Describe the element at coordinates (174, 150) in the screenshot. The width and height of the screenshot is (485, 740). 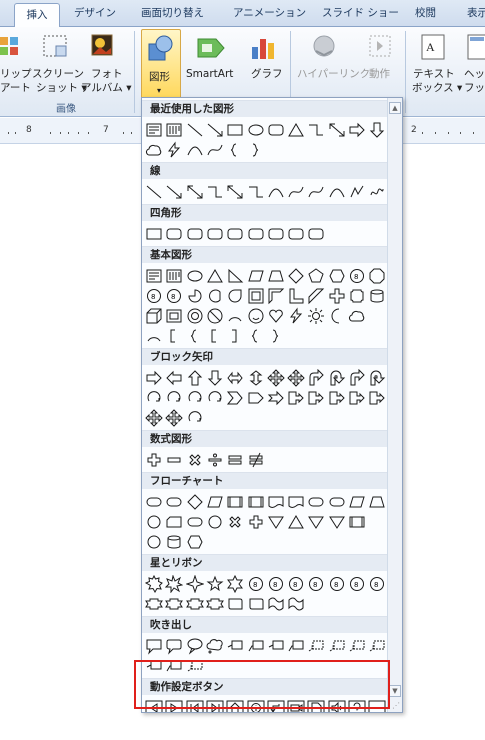
I see `shape-bolt-icon` at that location.